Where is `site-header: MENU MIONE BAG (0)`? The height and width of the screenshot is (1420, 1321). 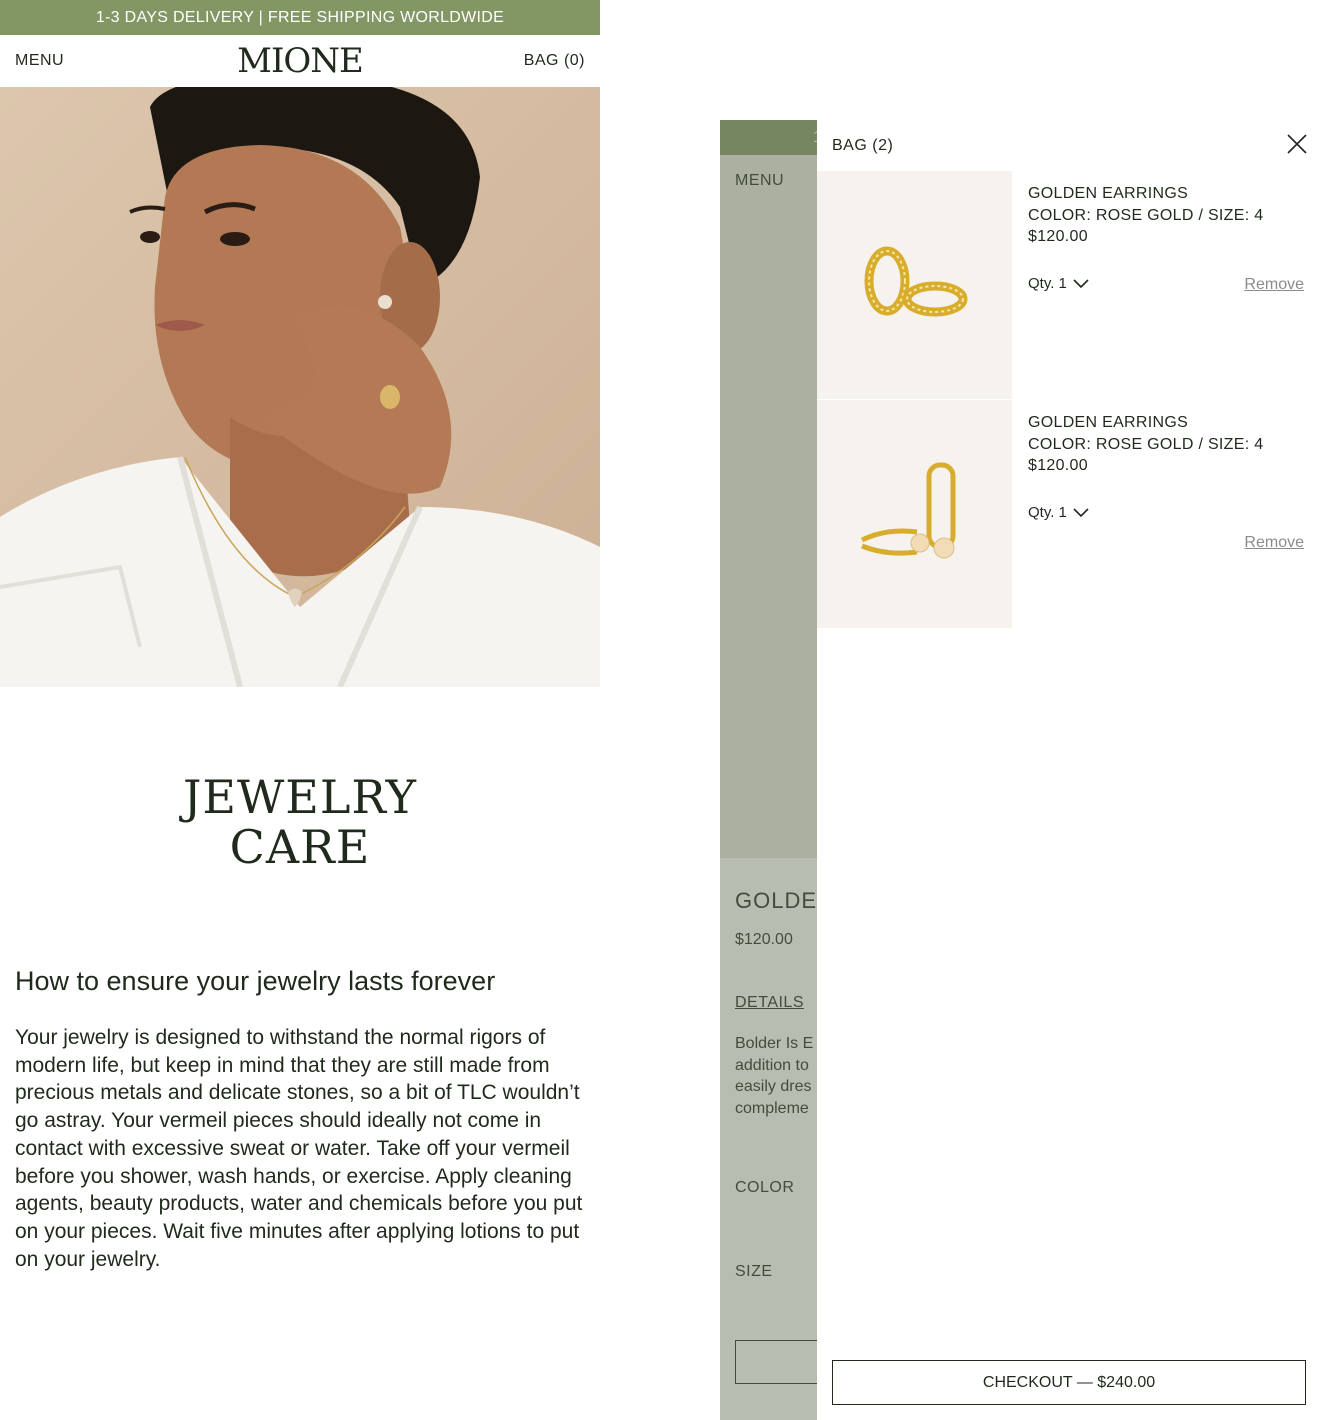 site-header: MENU MIONE BAG (0) is located at coordinates (300, 61).